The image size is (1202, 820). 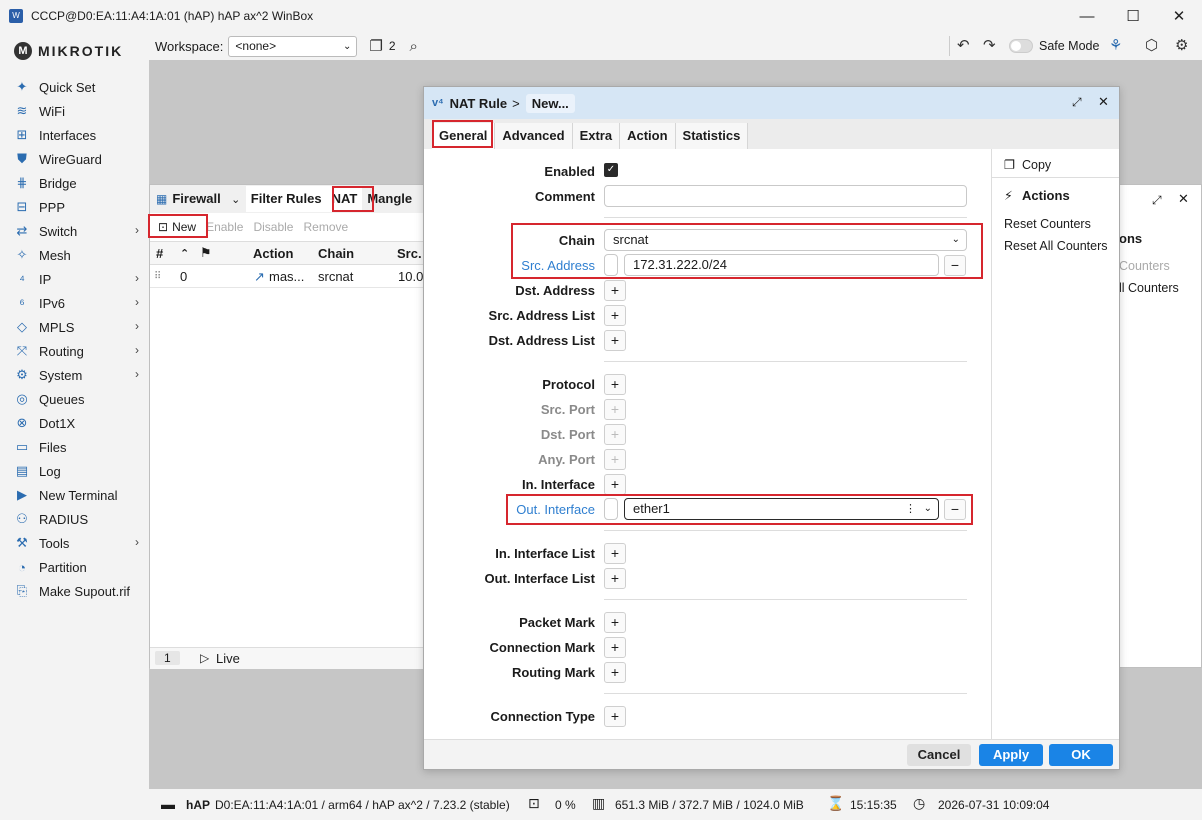 I want to click on enabled-checkbox: ✓, so click(x=611, y=170).